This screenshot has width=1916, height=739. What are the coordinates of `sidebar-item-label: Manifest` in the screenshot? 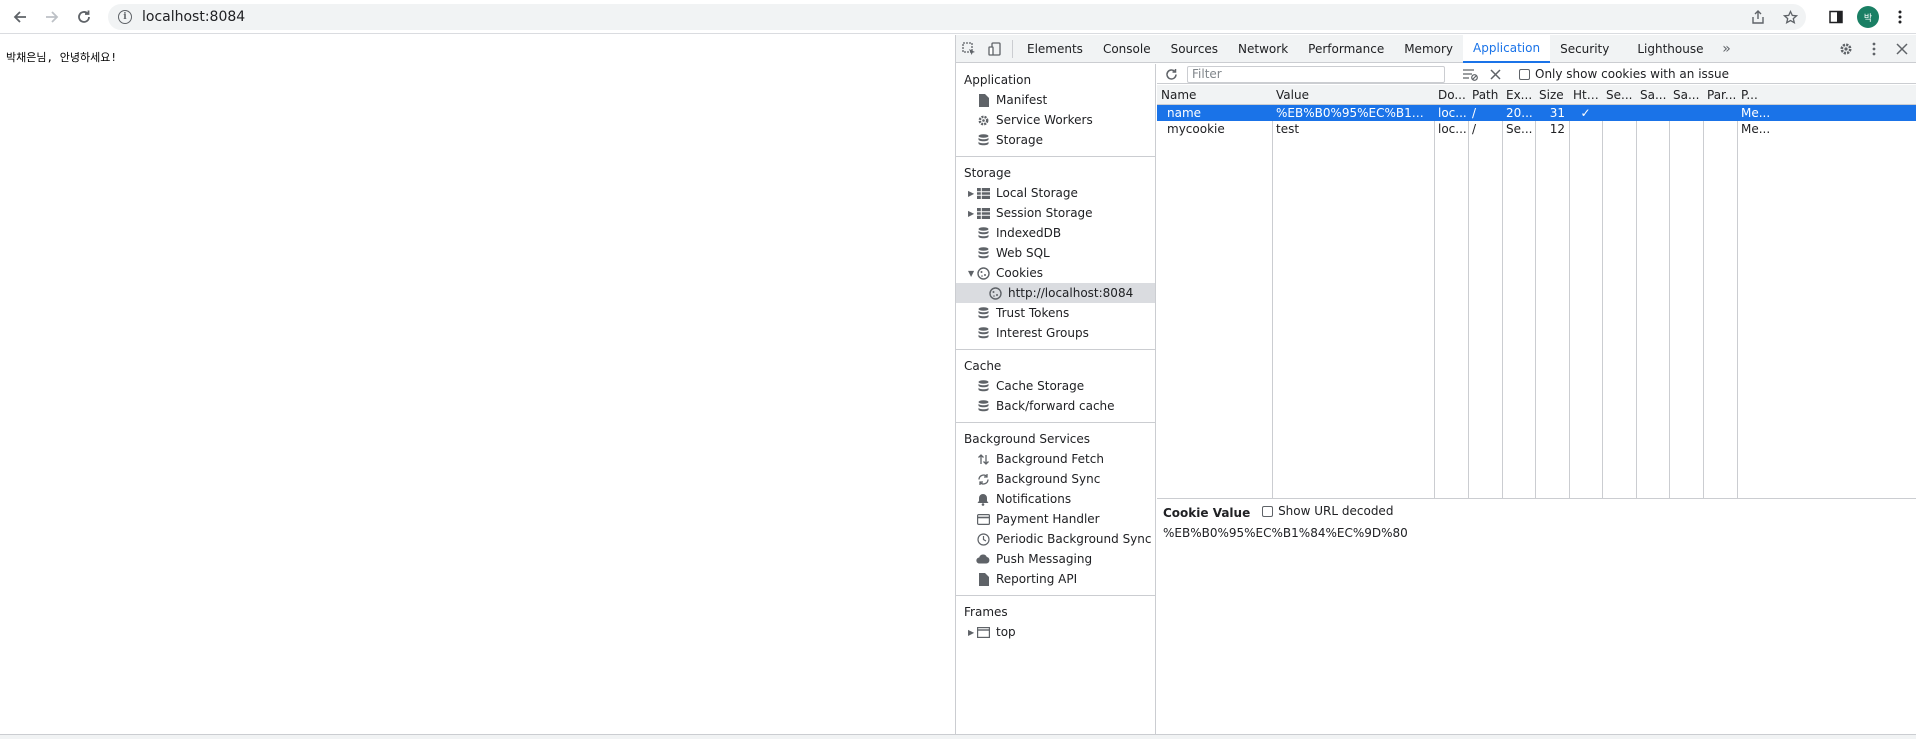 It's located at (1022, 100).